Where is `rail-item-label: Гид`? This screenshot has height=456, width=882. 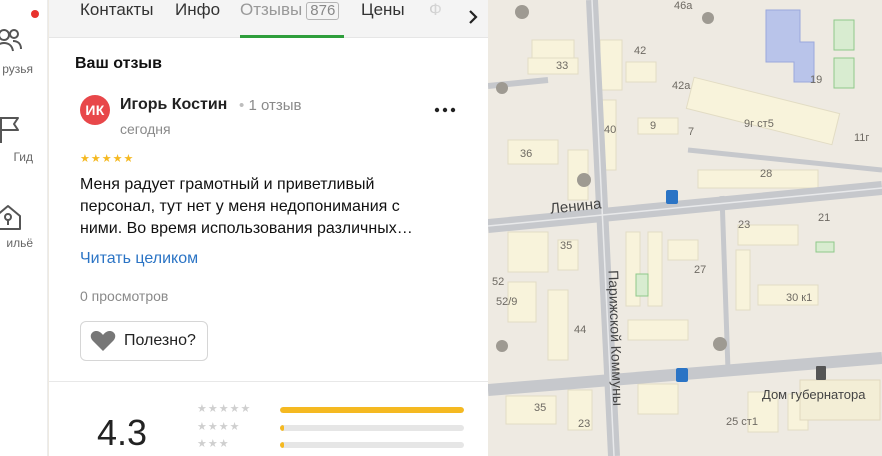 rail-item-label: Гид is located at coordinates (23, 157).